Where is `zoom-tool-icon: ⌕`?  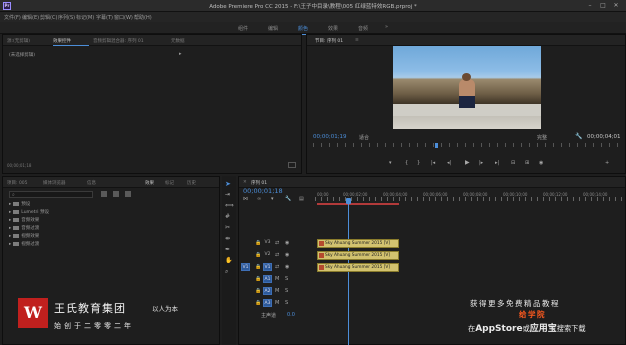
zoom-tool-icon: ⌕ is located at coordinates (226, 272).